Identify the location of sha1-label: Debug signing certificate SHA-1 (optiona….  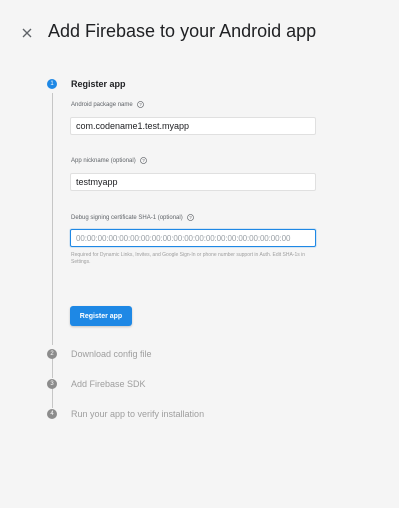
(132, 217).